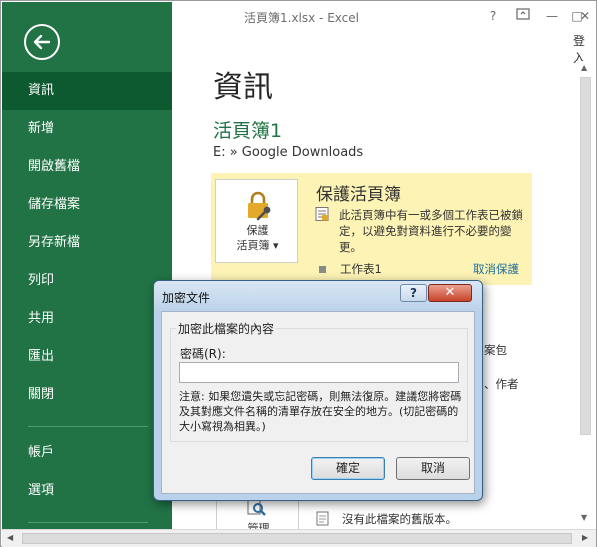 Image resolution: width=597 pixels, height=547 pixels. What do you see at coordinates (319, 372) in the screenshot?
I see `password-input` at bounding box center [319, 372].